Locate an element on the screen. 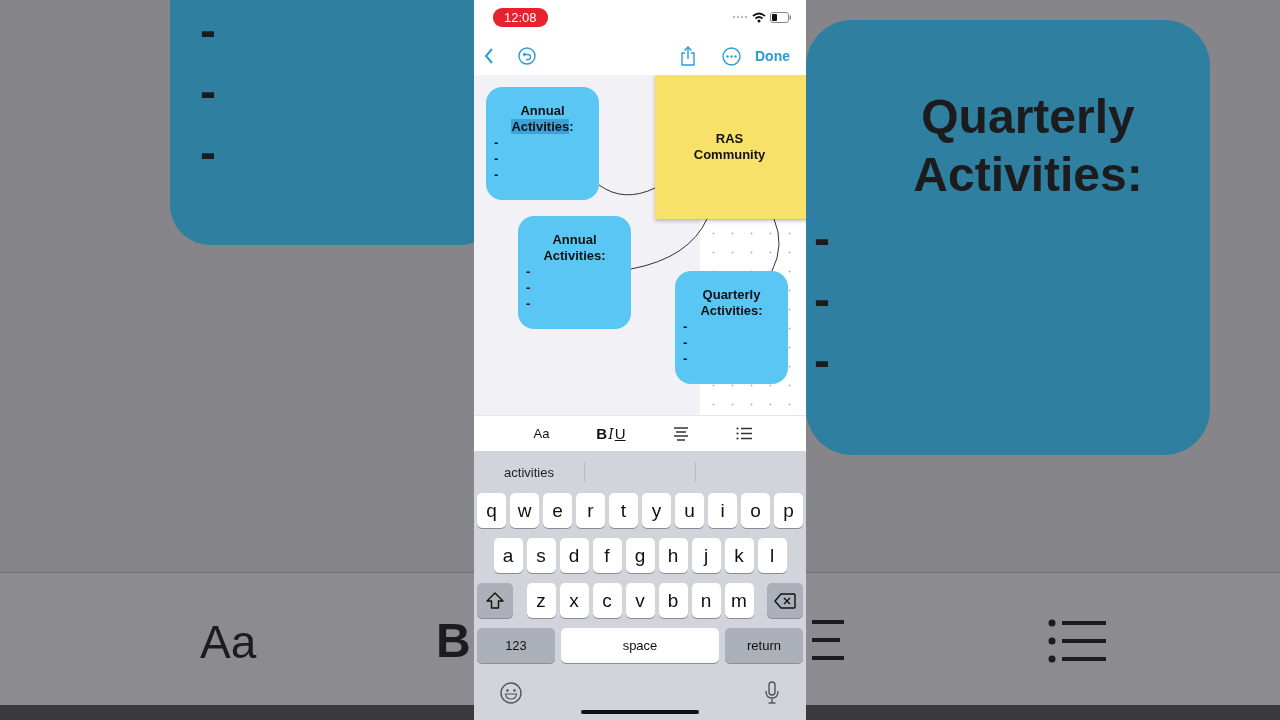 This screenshot has width=1280, height=720. key: h is located at coordinates (673, 555).